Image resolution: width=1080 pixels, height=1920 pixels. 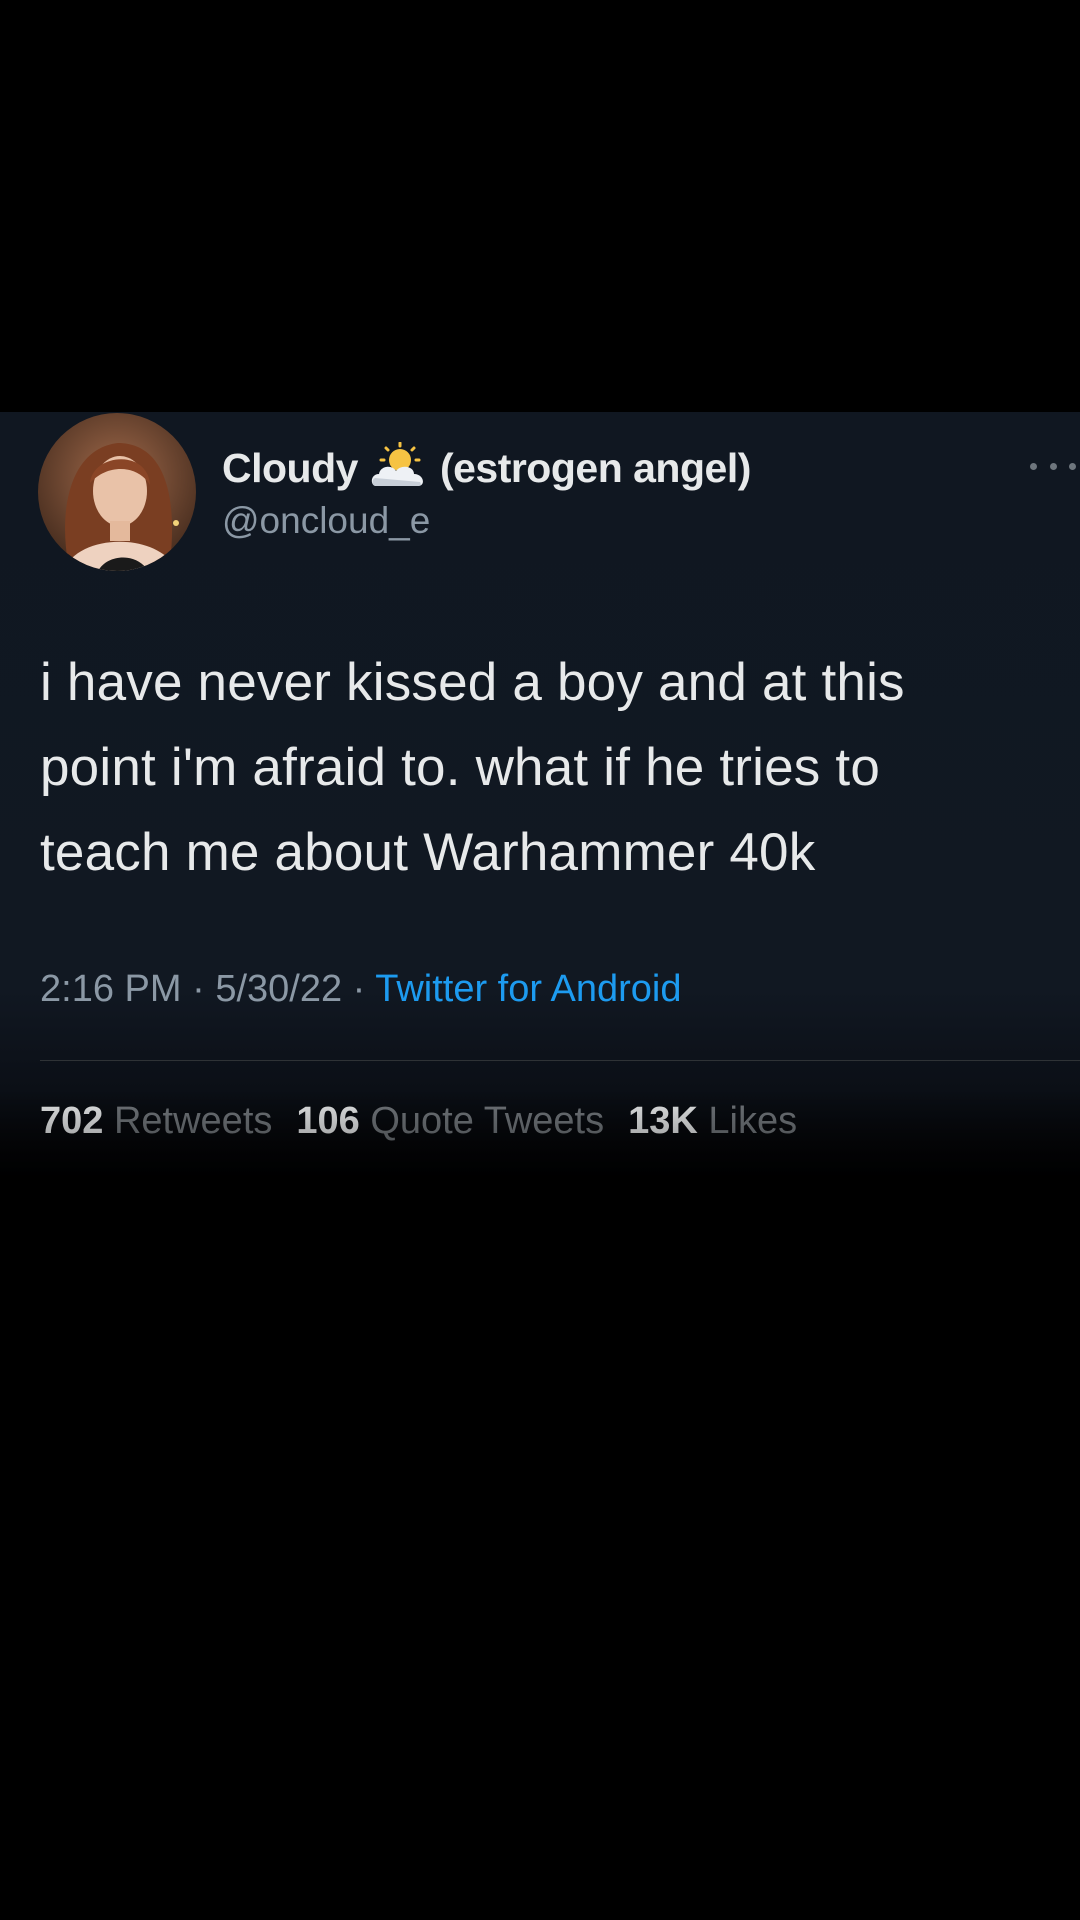 I want to click on likes-count: 13K, so click(x=663, y=1121).